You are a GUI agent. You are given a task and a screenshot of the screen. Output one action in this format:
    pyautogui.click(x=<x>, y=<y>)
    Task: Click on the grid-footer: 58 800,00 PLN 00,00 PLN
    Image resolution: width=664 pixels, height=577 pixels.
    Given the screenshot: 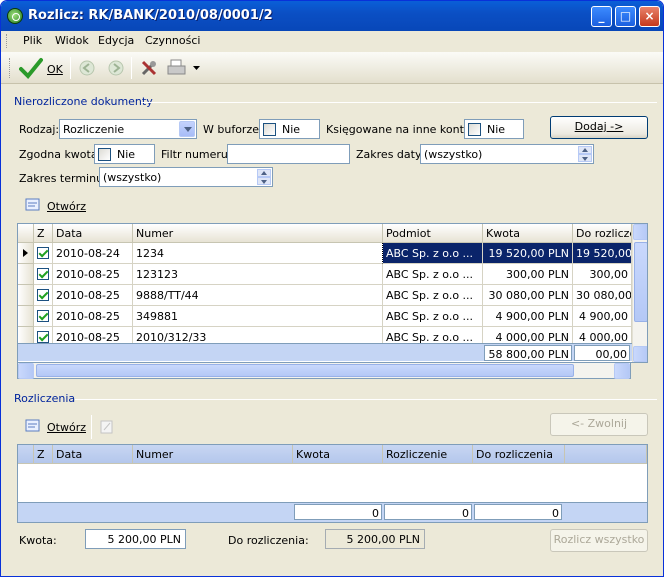 What is the action you would take?
    pyautogui.click(x=325, y=352)
    